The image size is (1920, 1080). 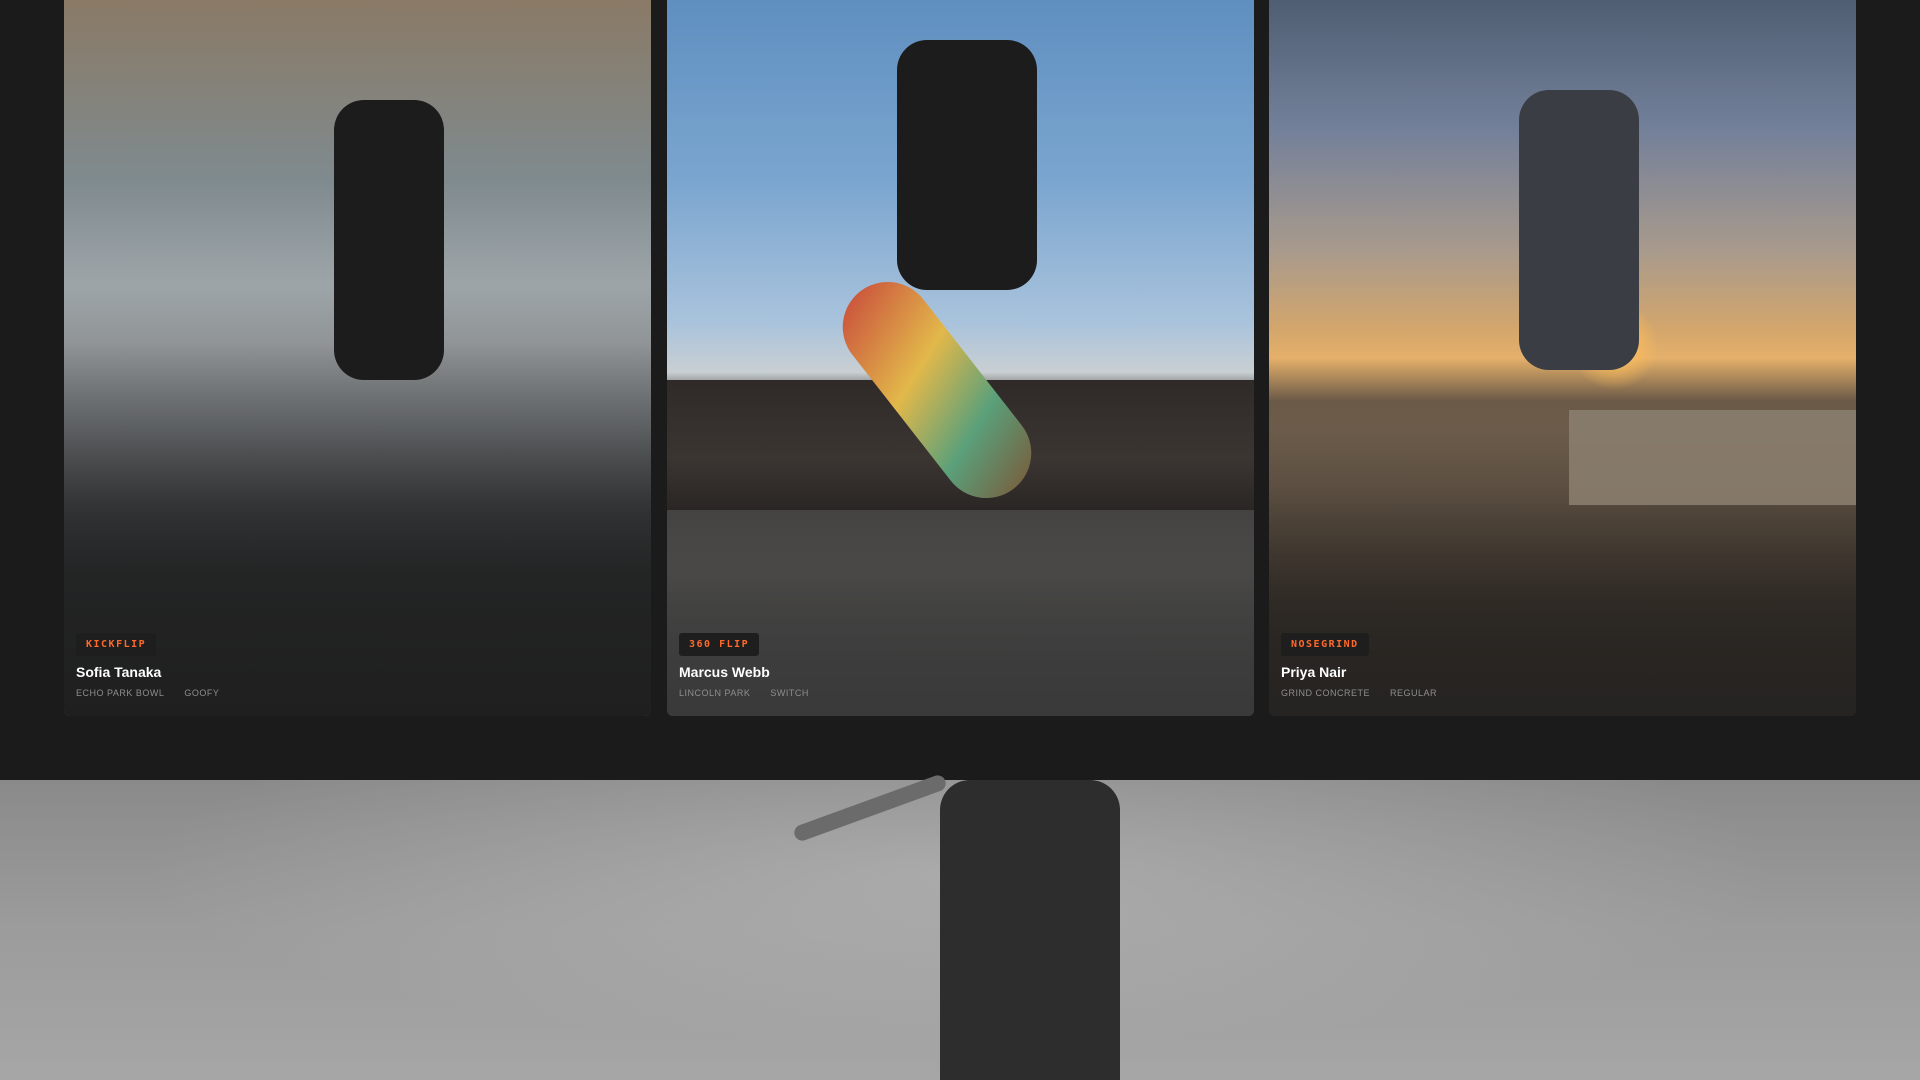 I want to click on location-label: LINCOLN PARK, so click(x=715, y=693).